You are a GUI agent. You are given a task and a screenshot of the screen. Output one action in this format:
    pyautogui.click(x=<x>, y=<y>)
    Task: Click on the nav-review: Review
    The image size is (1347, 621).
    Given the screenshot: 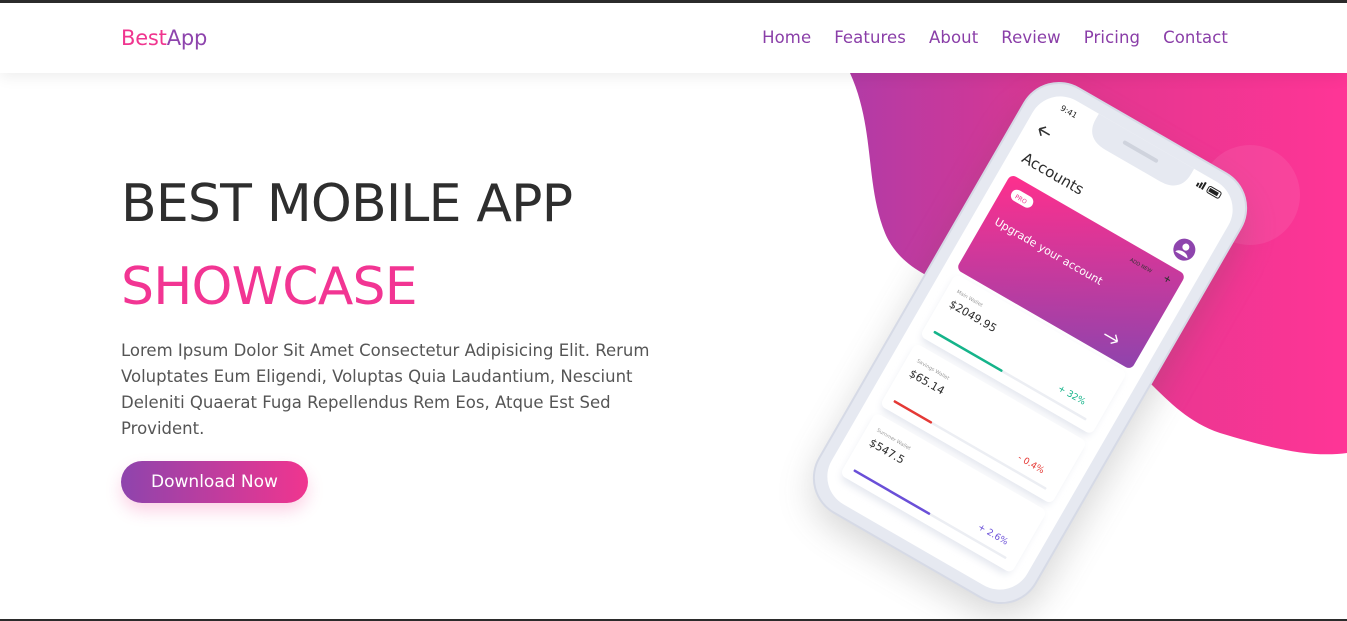 What is the action you would take?
    pyautogui.click(x=1030, y=38)
    